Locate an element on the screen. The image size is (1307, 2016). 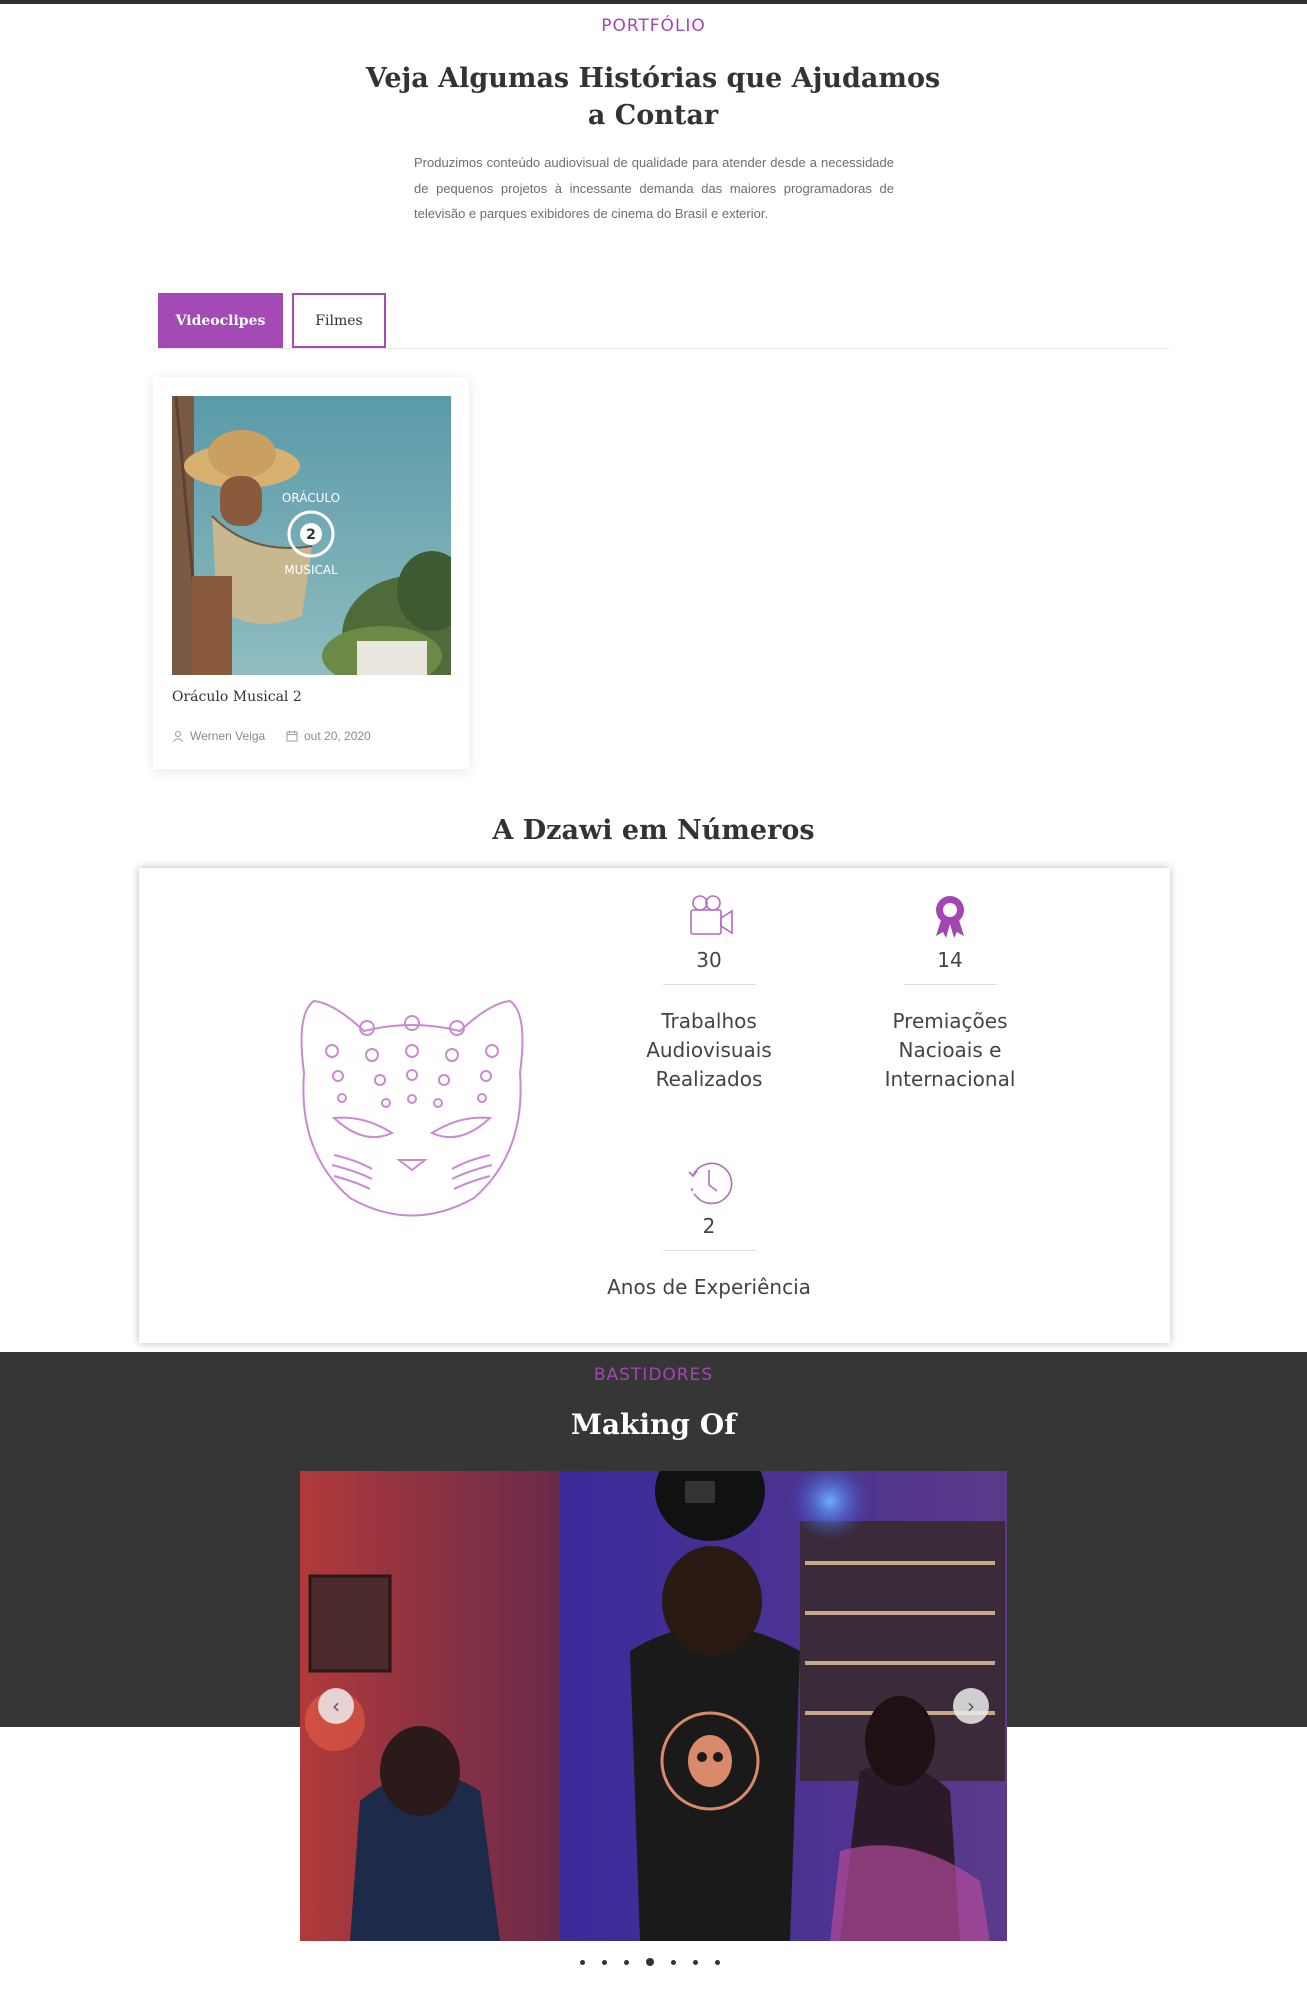
card-date: out 20, 2020 is located at coordinates (328, 736).